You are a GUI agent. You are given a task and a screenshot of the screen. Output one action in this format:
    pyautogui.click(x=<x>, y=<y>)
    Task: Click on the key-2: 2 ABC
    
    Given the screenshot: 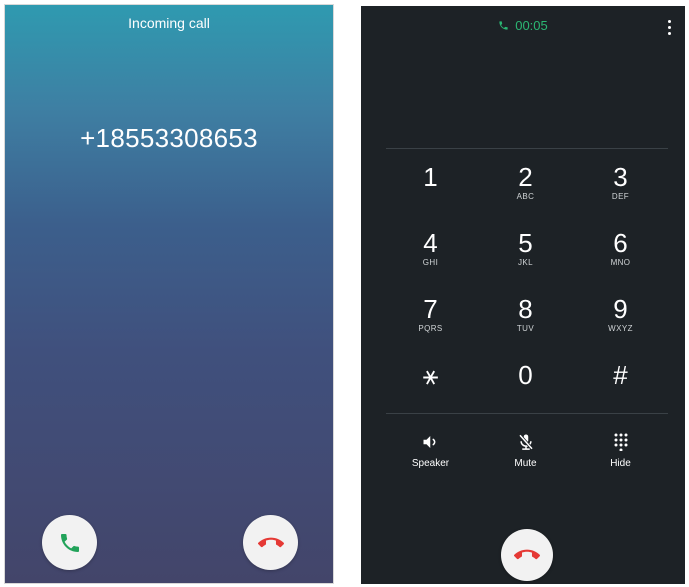 What is the action you would take?
    pyautogui.click(x=525, y=189)
    